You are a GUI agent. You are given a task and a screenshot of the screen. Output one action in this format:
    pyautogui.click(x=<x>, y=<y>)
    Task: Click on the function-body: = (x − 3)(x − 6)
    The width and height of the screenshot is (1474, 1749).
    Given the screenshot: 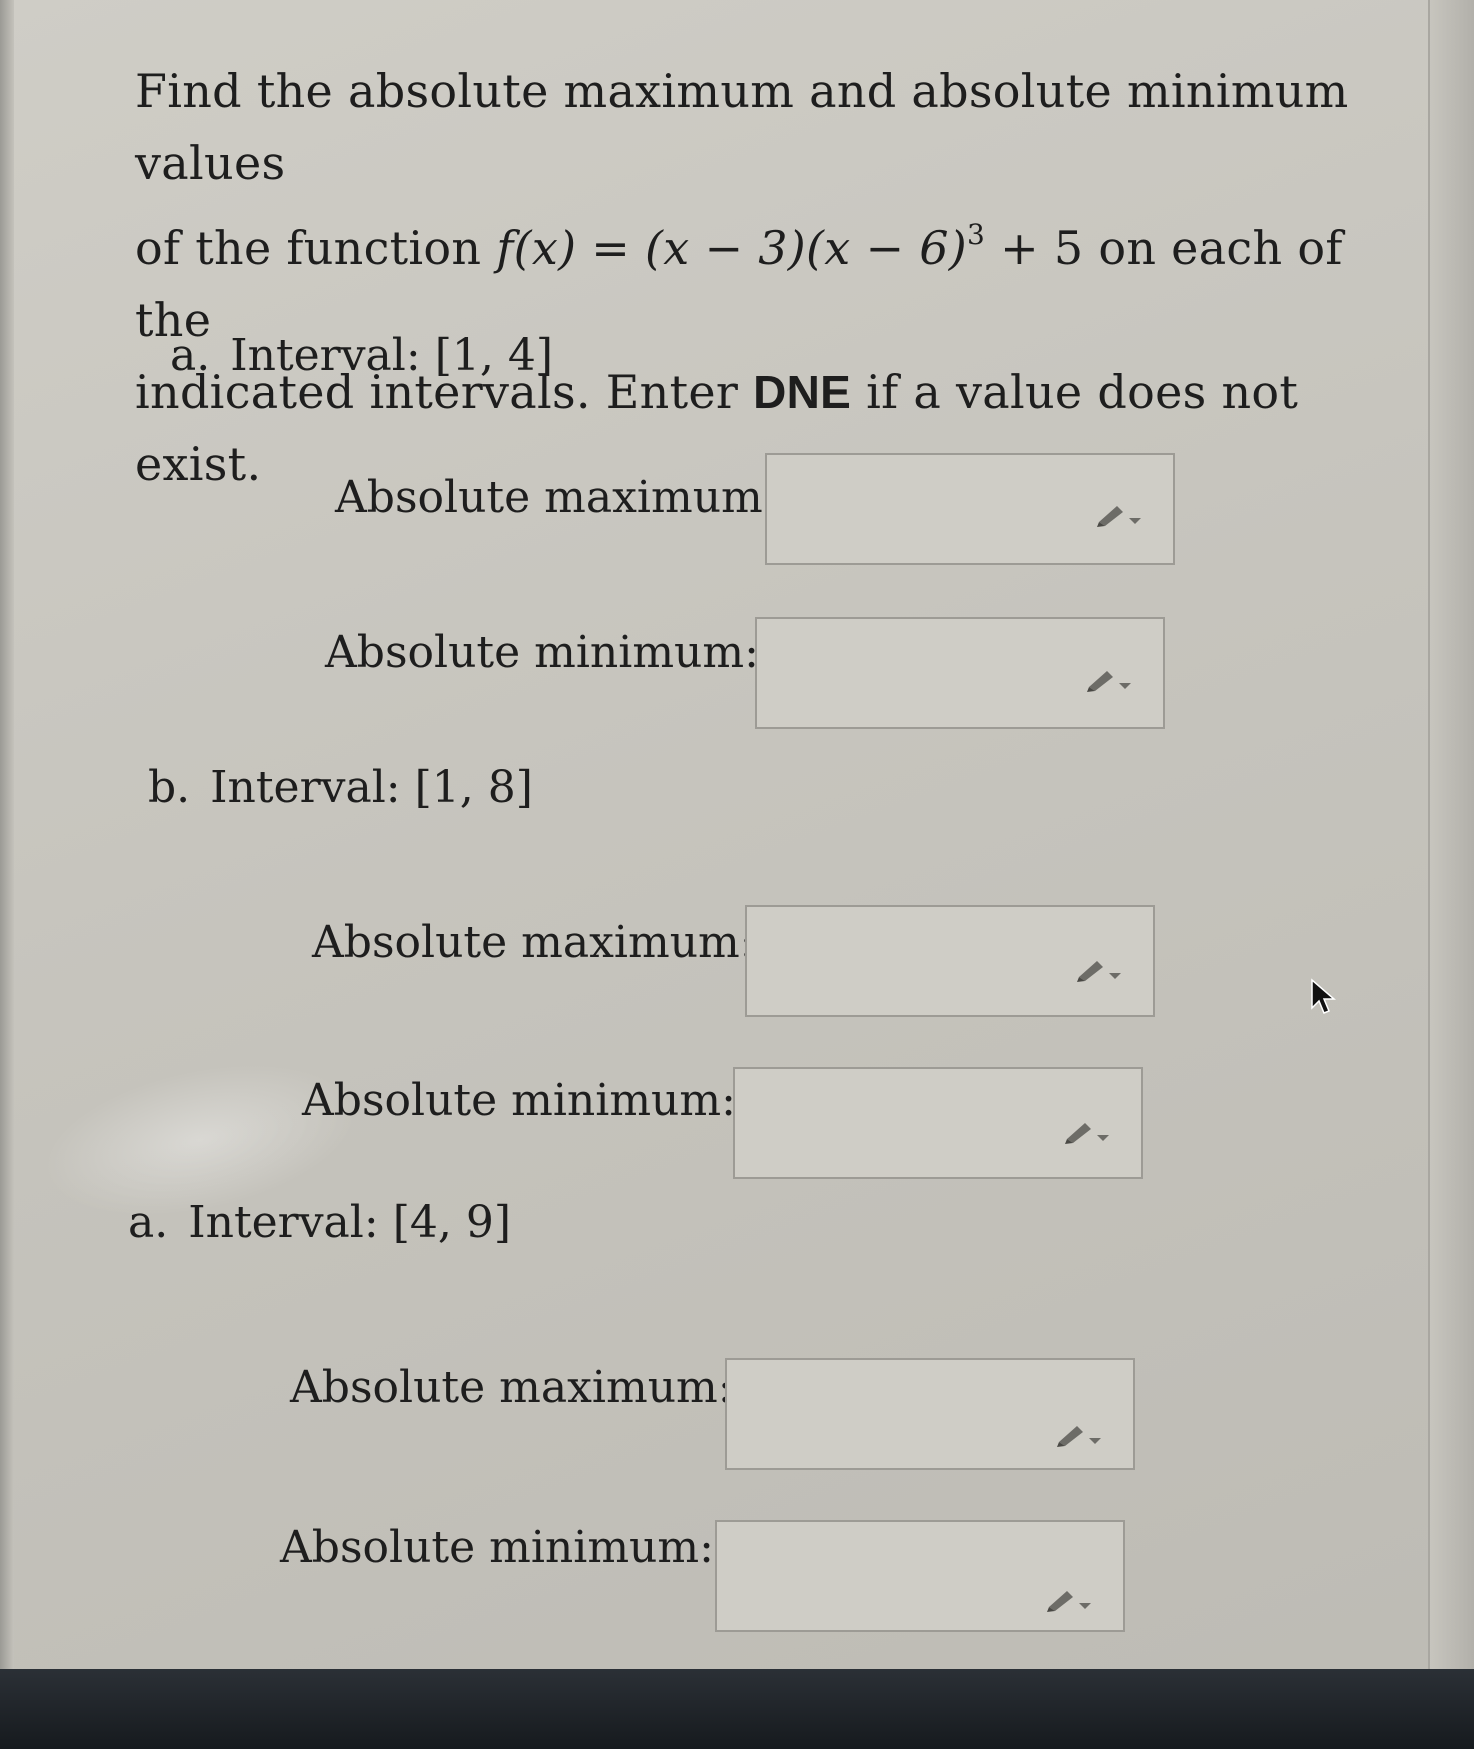 What is the action you would take?
    pyautogui.click(x=772, y=248)
    